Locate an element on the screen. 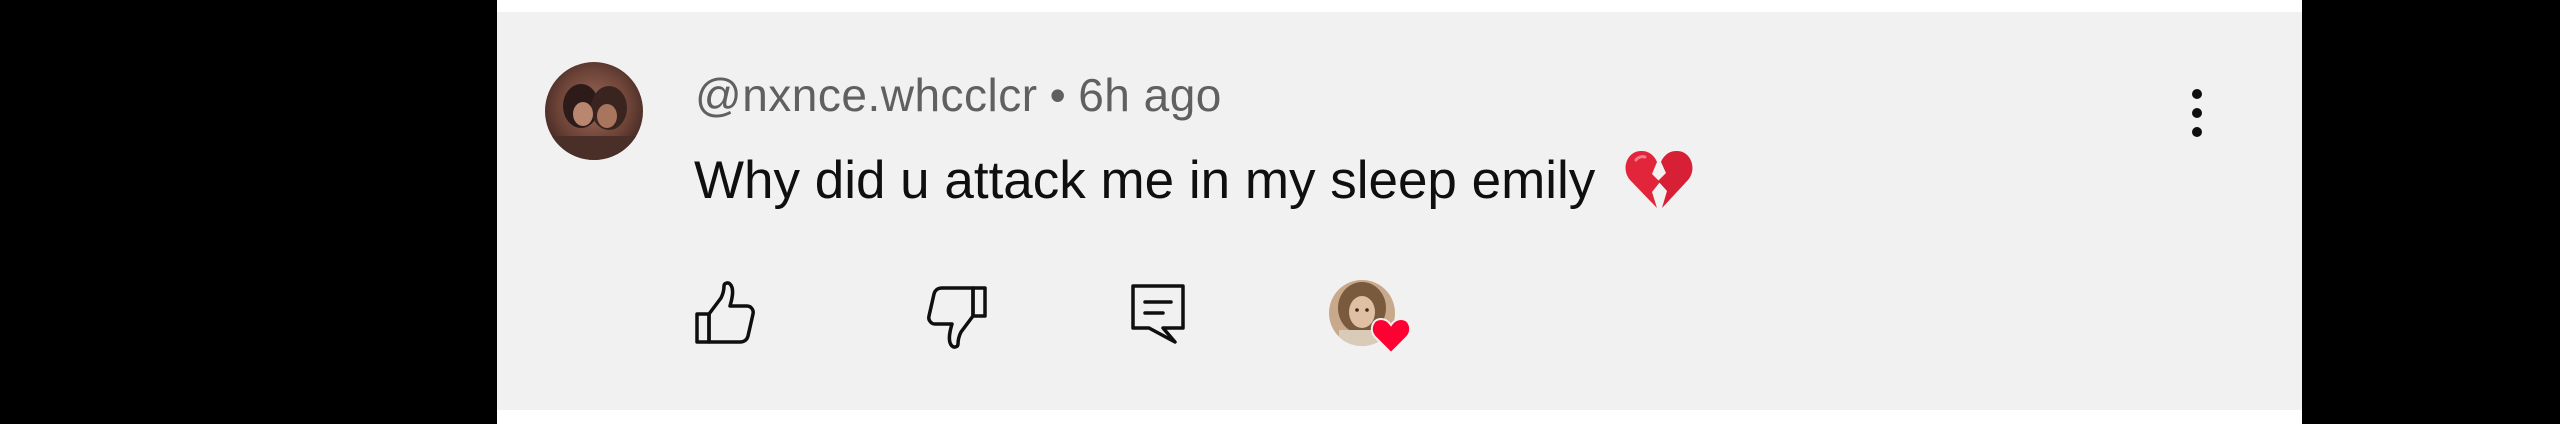 The height and width of the screenshot is (424, 2560). author-avatar is located at coordinates (594, 111).